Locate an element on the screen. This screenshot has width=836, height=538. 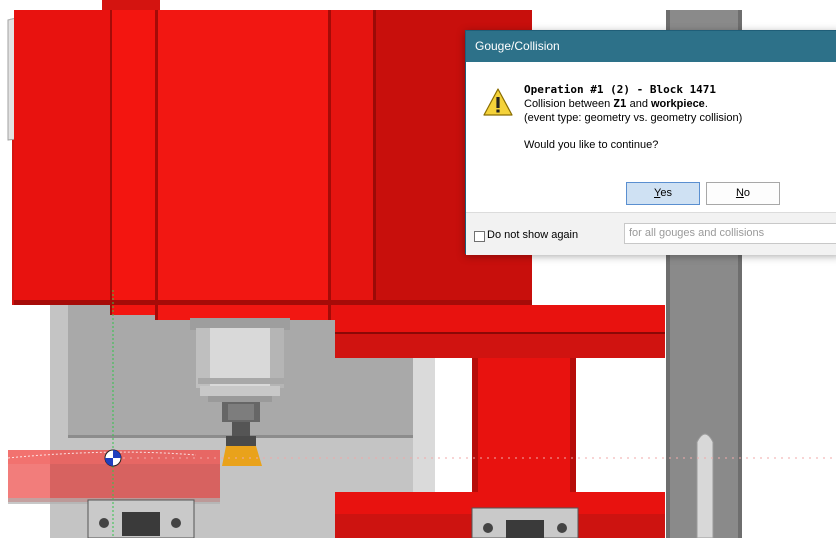
no-label-rest: o is located at coordinates (747, 193).